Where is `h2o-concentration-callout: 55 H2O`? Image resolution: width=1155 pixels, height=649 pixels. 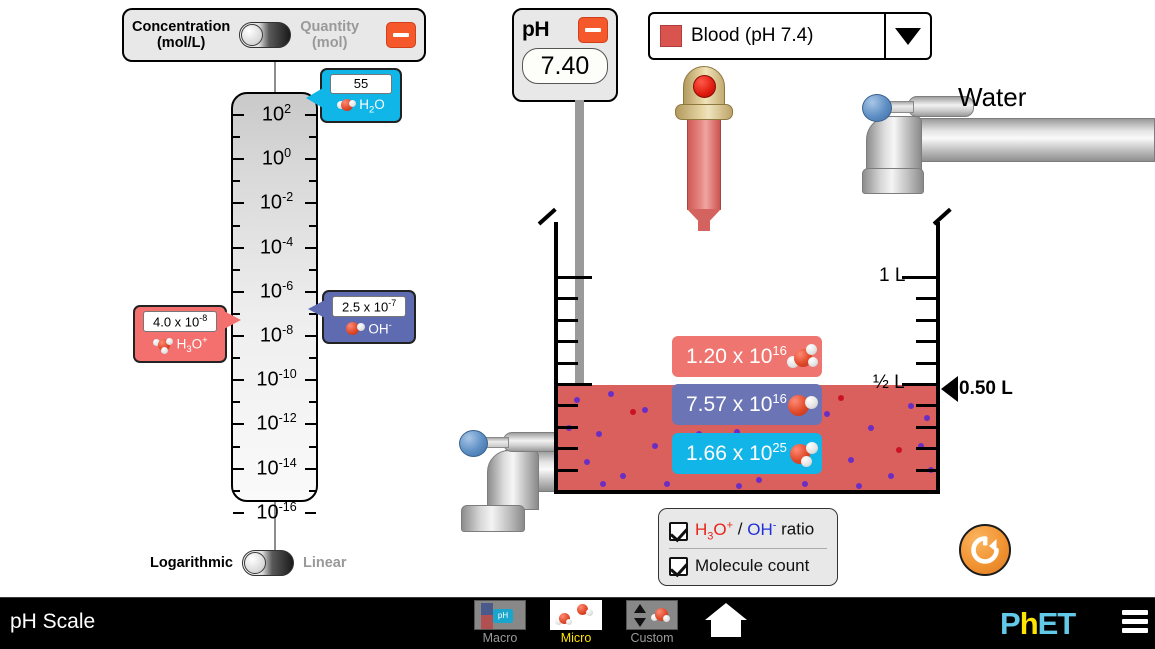
h2o-concentration-callout: 55 H2O is located at coordinates (354, 95).